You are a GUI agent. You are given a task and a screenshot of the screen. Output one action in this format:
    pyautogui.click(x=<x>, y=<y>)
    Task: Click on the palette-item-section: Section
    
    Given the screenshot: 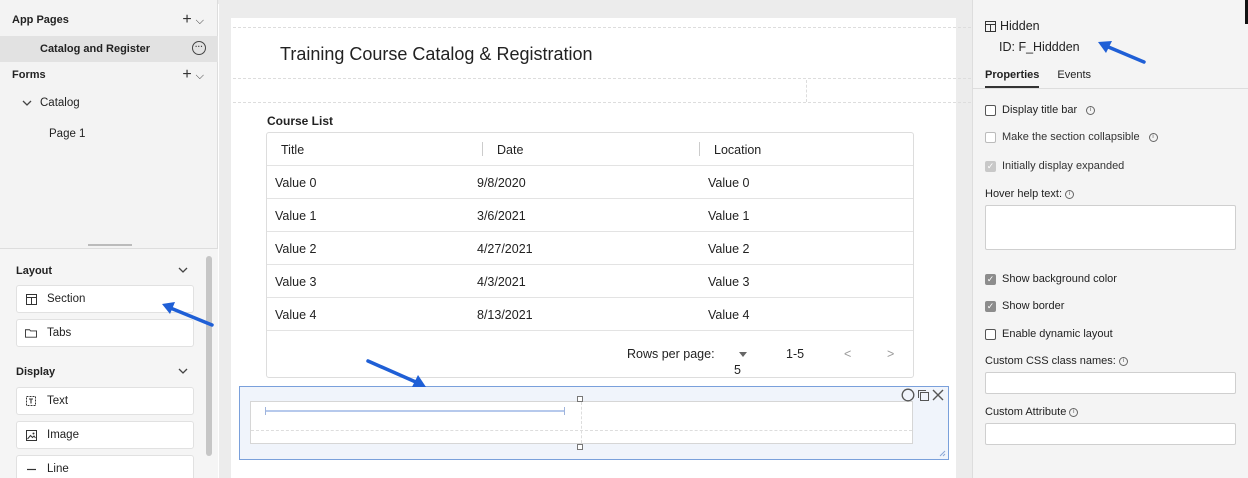 What is the action you would take?
    pyautogui.click(x=105, y=299)
    